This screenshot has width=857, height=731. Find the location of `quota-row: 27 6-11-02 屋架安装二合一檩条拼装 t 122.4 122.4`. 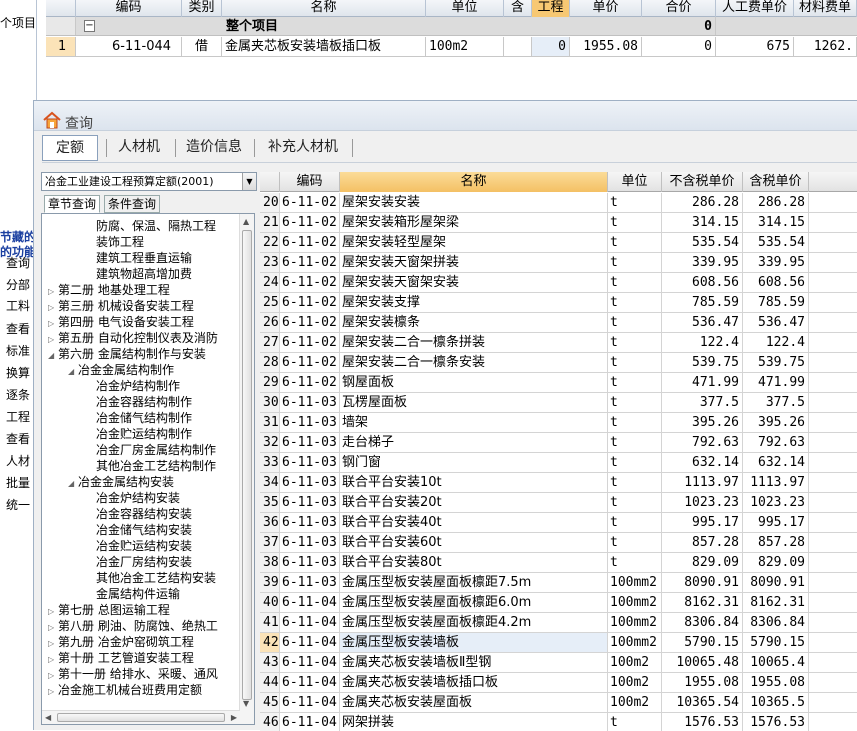

quota-row: 27 6-11-02 屋架安装二合一檩条拼装 t 122.4 122.4 is located at coordinates (558, 343).